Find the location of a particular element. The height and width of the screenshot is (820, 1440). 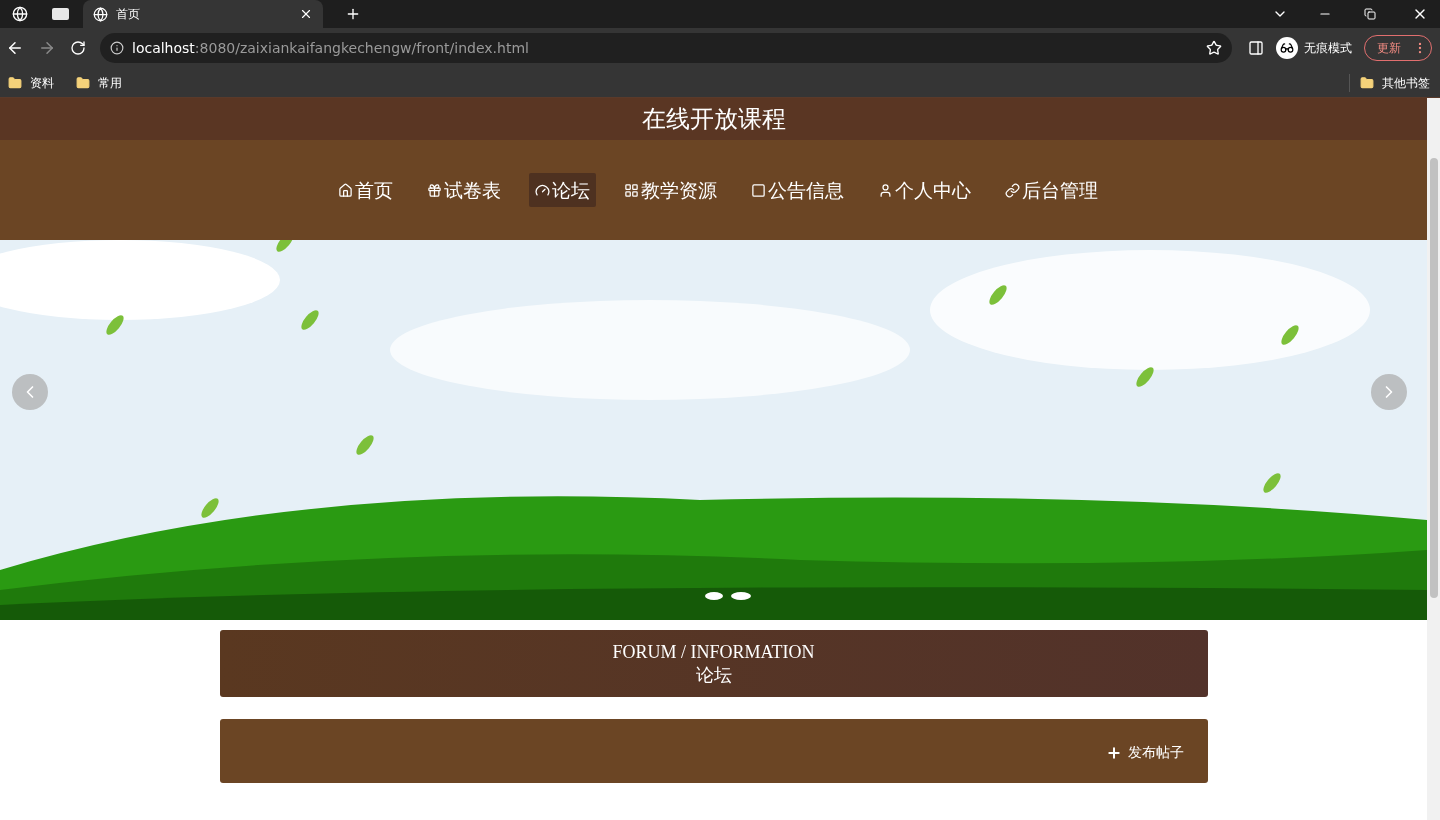

profile-label: 无痕模式 is located at coordinates (1328, 48).